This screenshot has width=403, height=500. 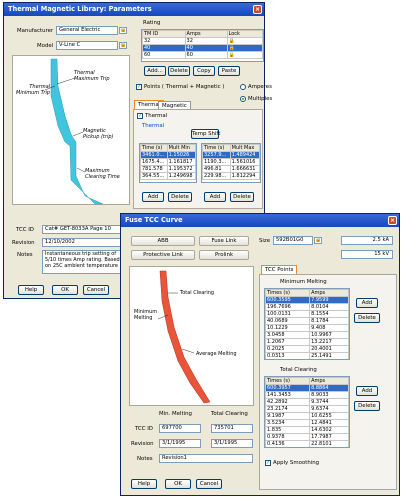 What do you see at coordinates (288, 409) in the screenshot?
I see `tc-cell: 23.2174` at bounding box center [288, 409].